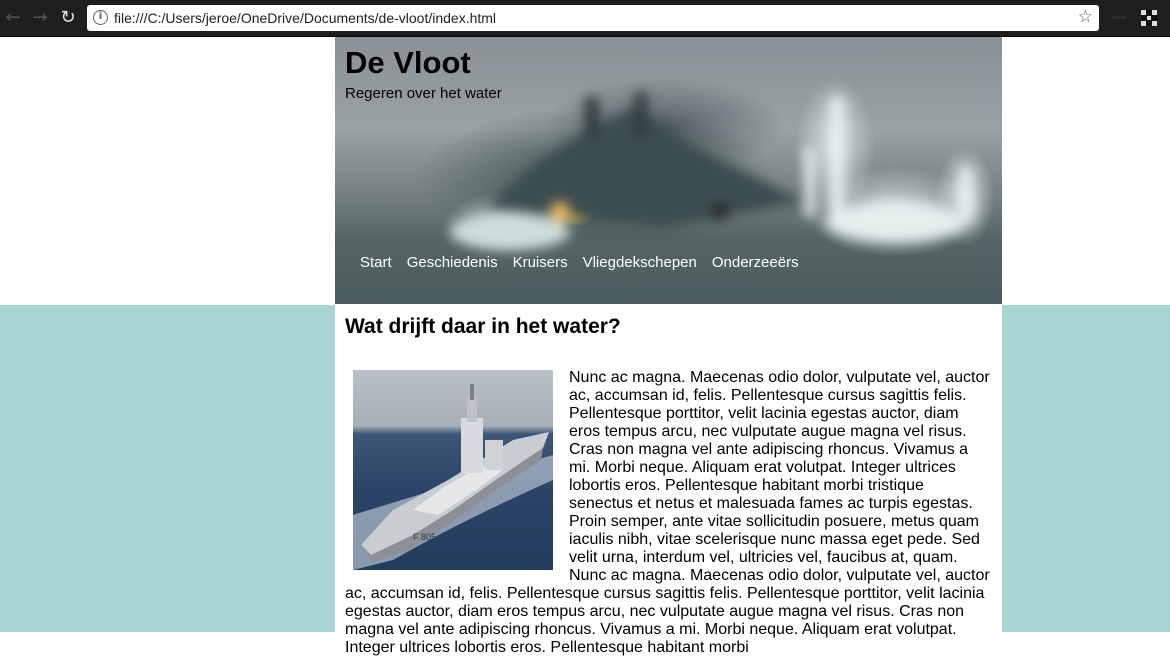 The height and width of the screenshot is (657, 1170). I want to click on forward-arrow-icon: →, so click(40, 18).